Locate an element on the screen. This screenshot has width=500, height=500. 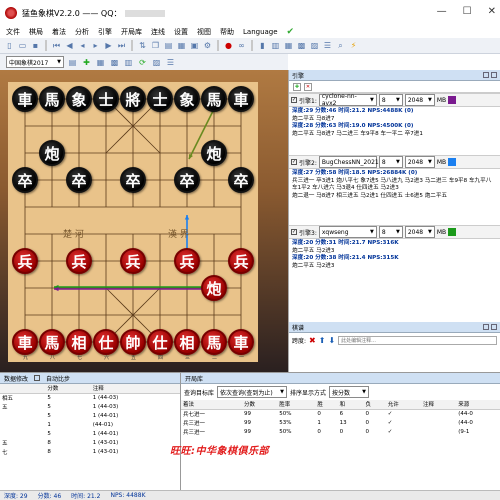
last-move-icon: ⏭ is located at coordinates (121, 45).